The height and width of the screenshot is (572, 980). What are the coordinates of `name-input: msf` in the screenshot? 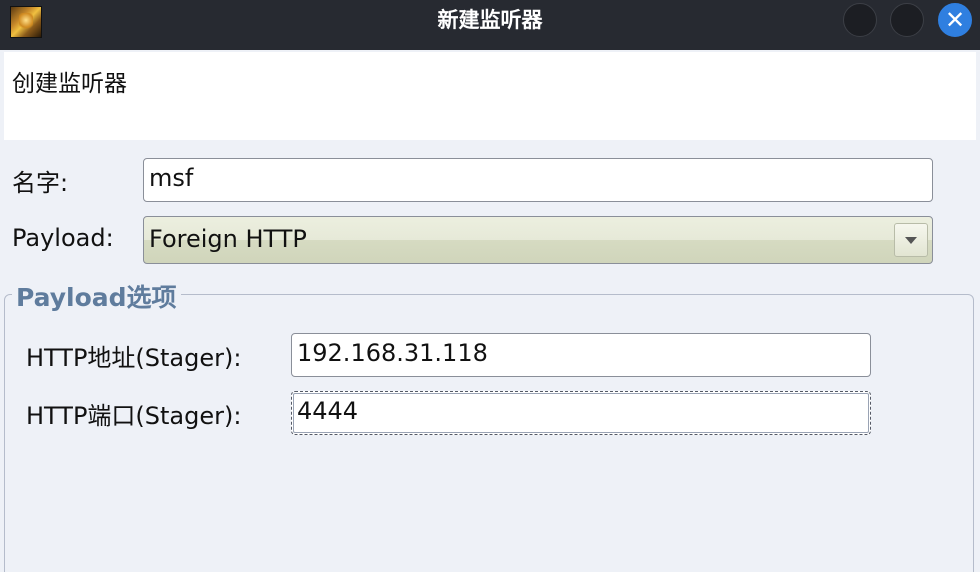 It's located at (538, 180).